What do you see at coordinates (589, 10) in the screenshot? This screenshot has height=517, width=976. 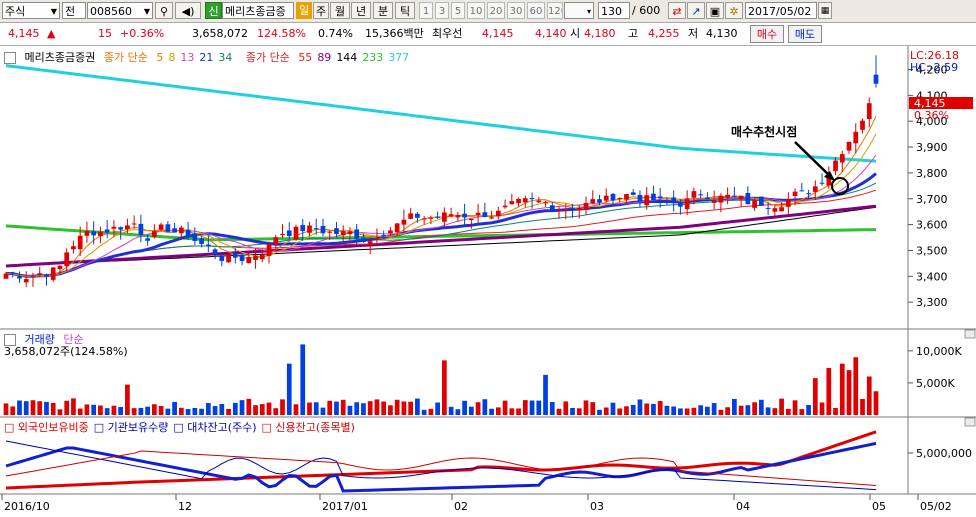 I see `spinner-icon: ▾` at bounding box center [589, 10].